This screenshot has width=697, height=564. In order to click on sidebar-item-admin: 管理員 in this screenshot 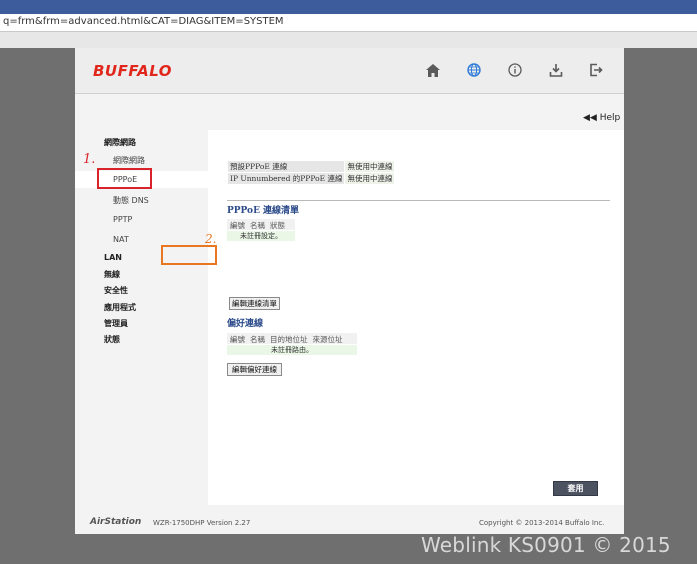, I will do `click(116, 323)`.